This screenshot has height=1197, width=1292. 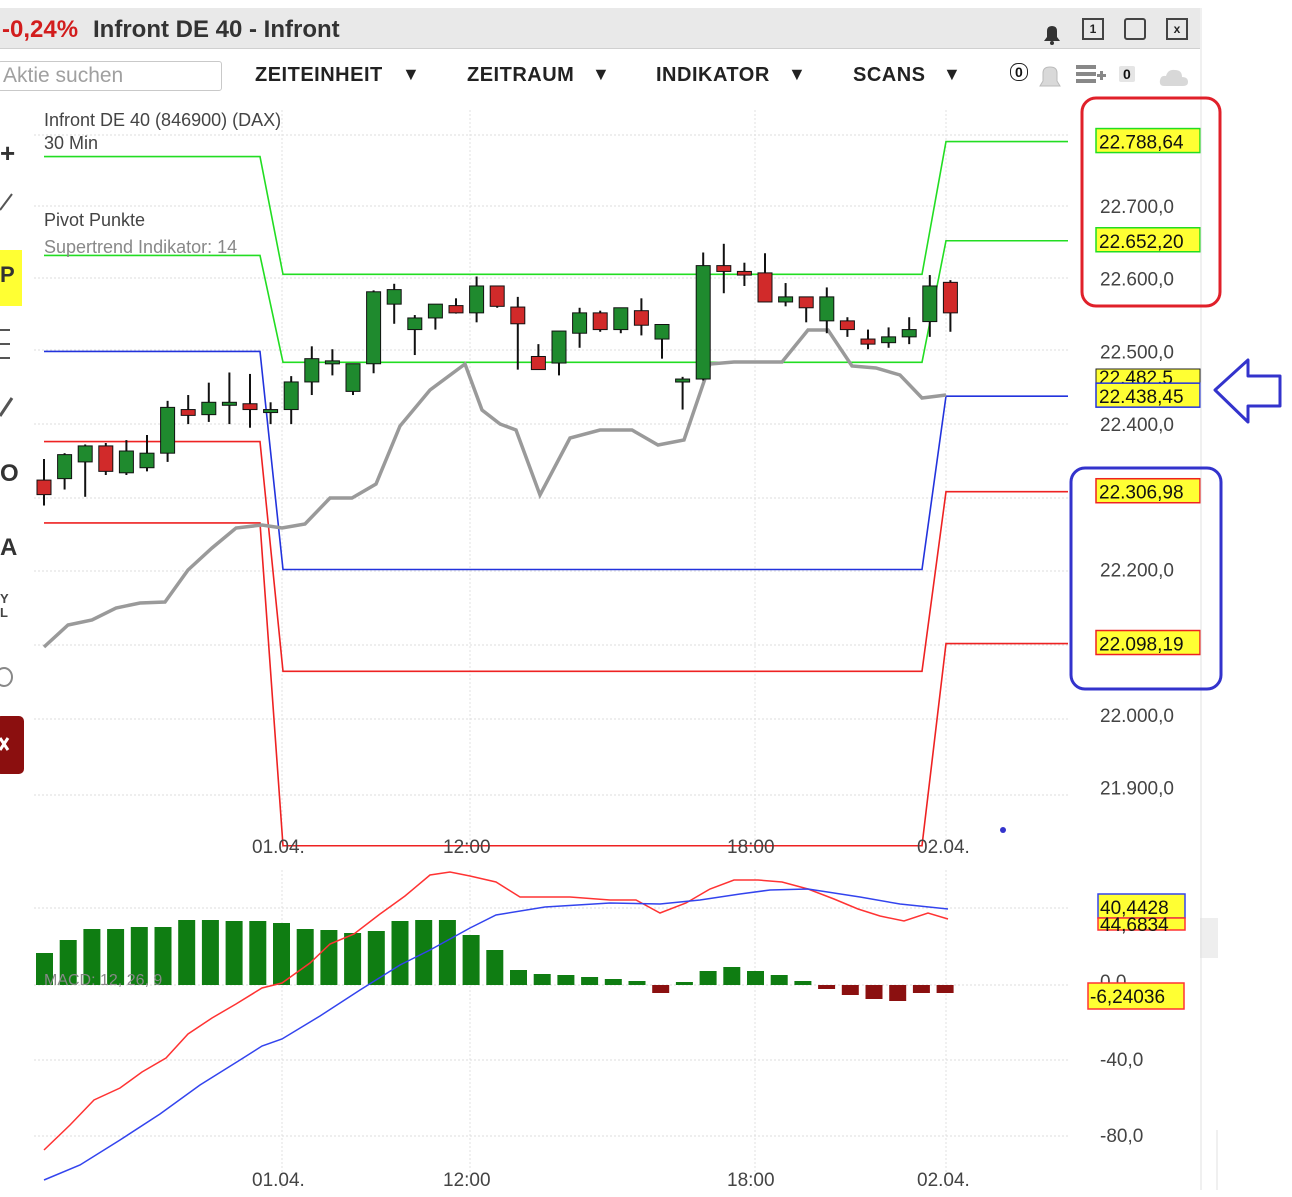 What do you see at coordinates (278, 847) in the screenshot?
I see `time-tick-0: 01.04.` at bounding box center [278, 847].